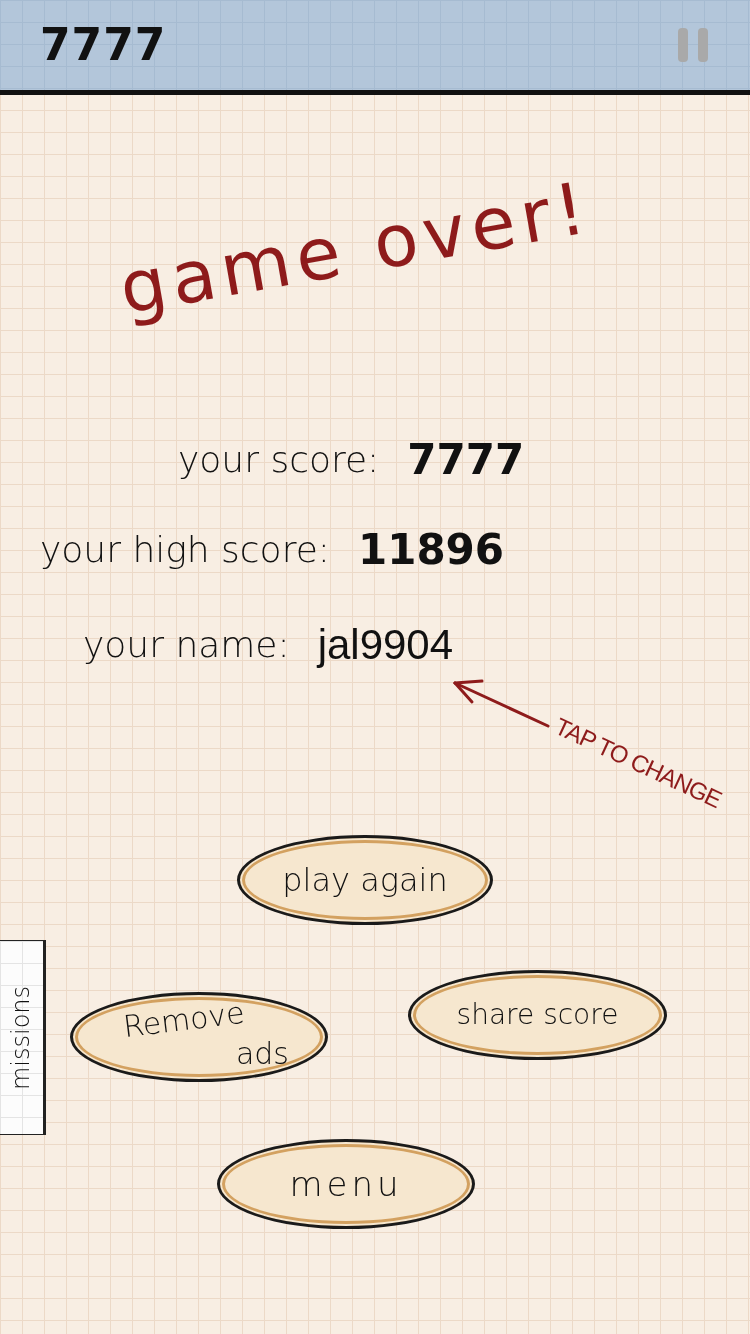 The height and width of the screenshot is (1334, 750). What do you see at coordinates (693, 45) in the screenshot?
I see `pause-icon` at bounding box center [693, 45].